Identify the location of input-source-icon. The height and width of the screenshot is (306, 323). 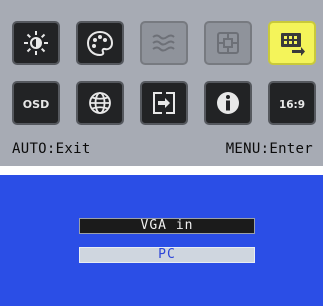
(293, 44).